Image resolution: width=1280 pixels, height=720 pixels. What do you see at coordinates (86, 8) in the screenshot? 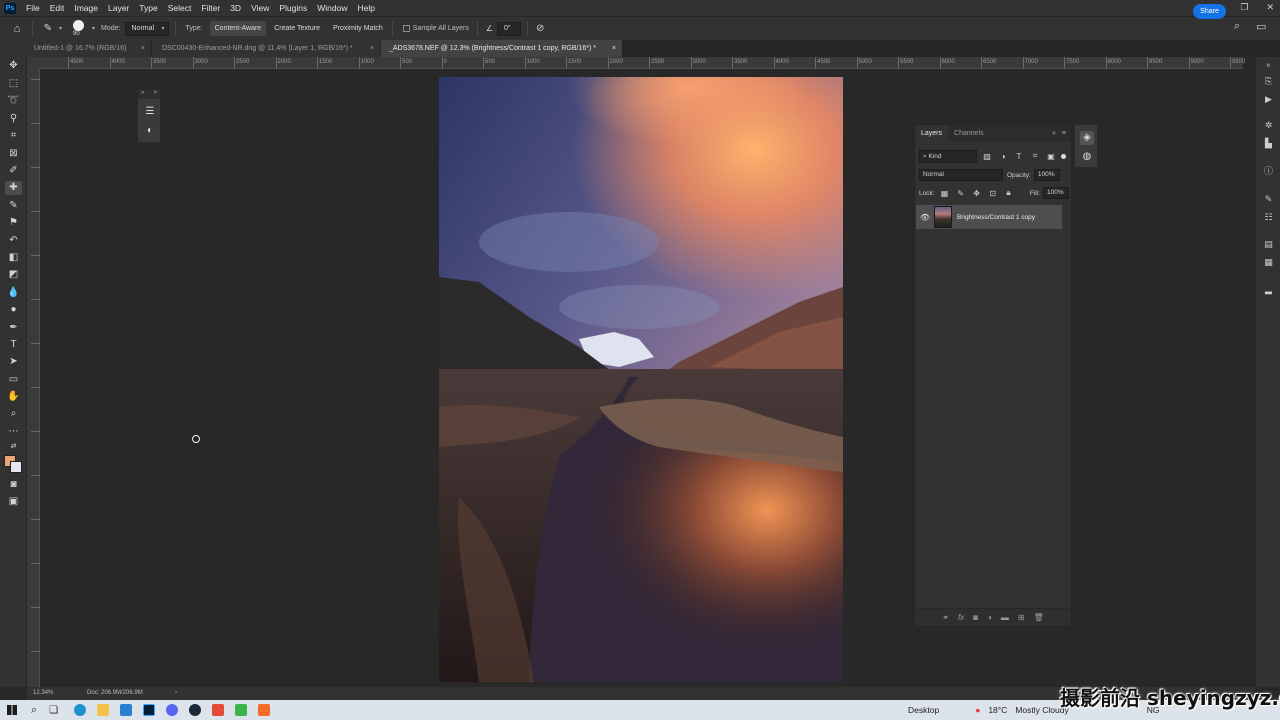
I see `menu-image: Image` at bounding box center [86, 8].